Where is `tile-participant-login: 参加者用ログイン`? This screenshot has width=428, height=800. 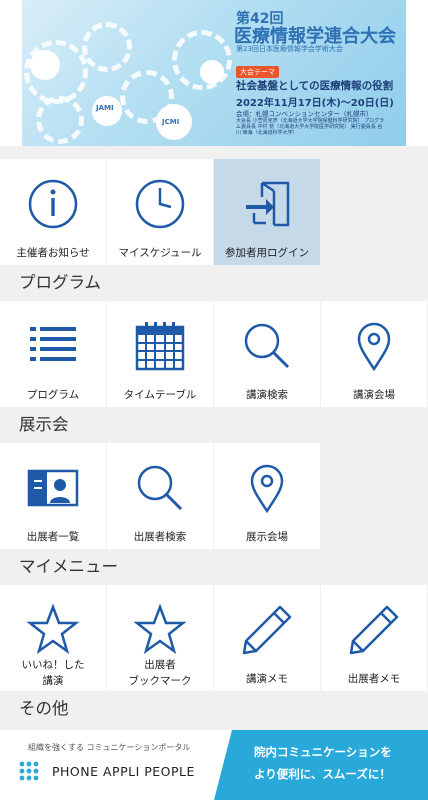
tile-participant-login: 参加者用ログイン is located at coordinates (267, 212).